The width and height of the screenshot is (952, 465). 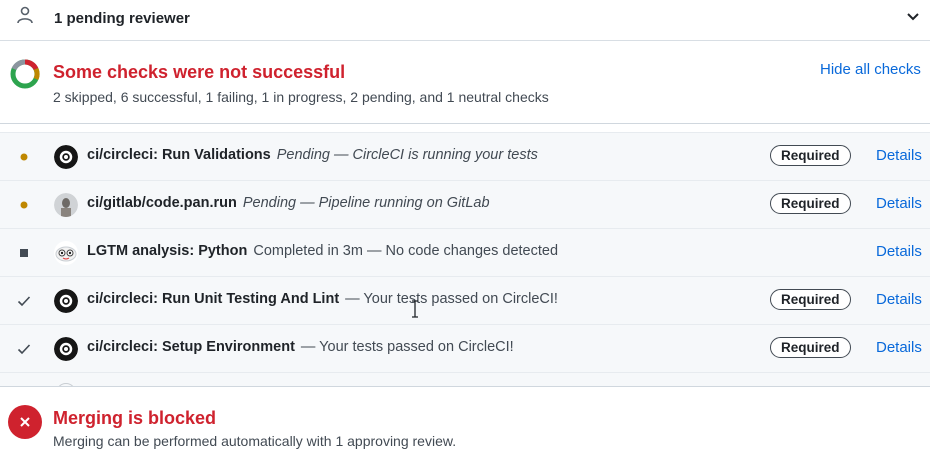 I want to click on merge-title: Merging is blocked, so click(x=135, y=418).